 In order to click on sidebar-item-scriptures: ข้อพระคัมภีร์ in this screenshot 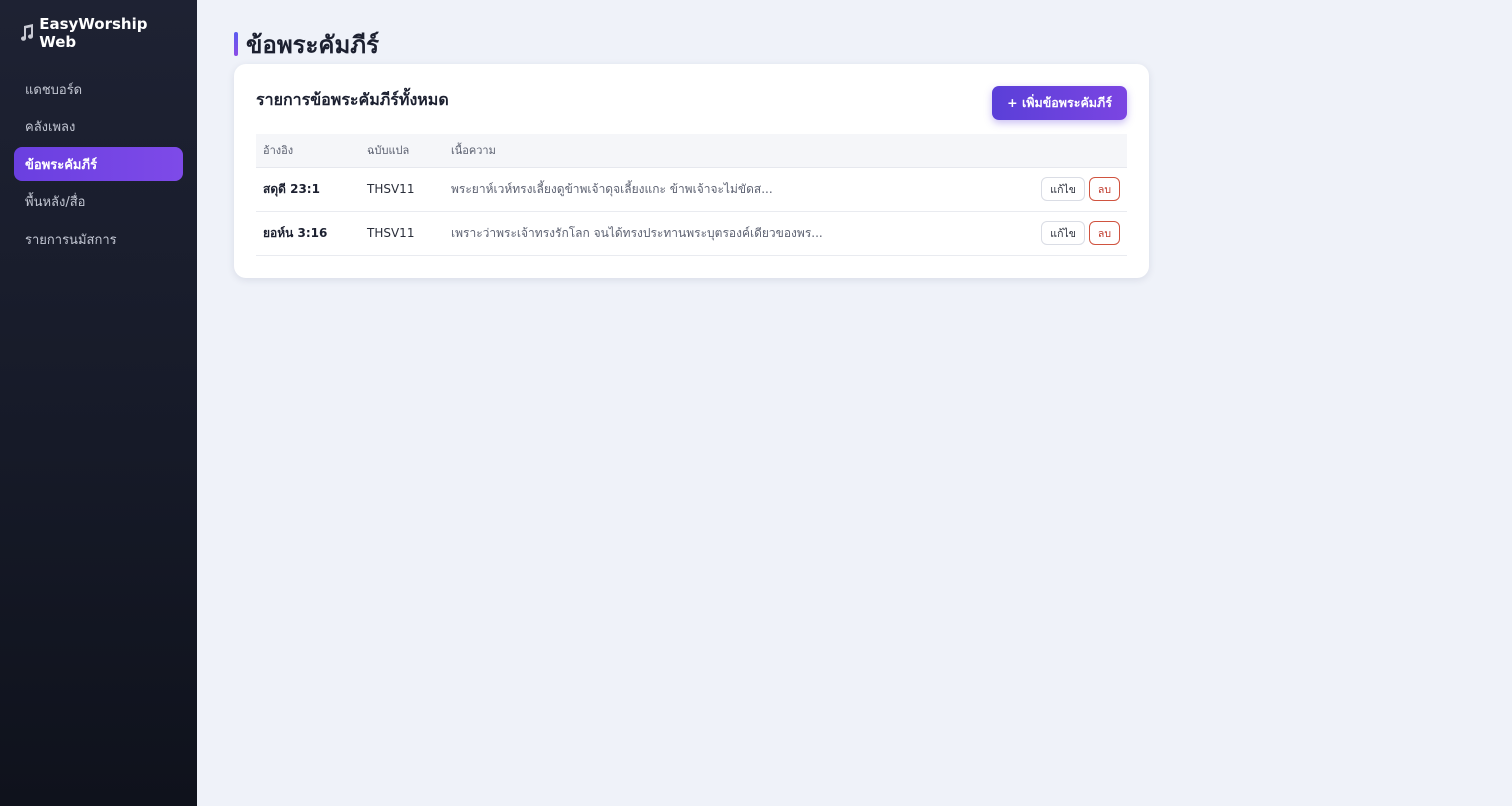, I will do `click(98, 164)`.